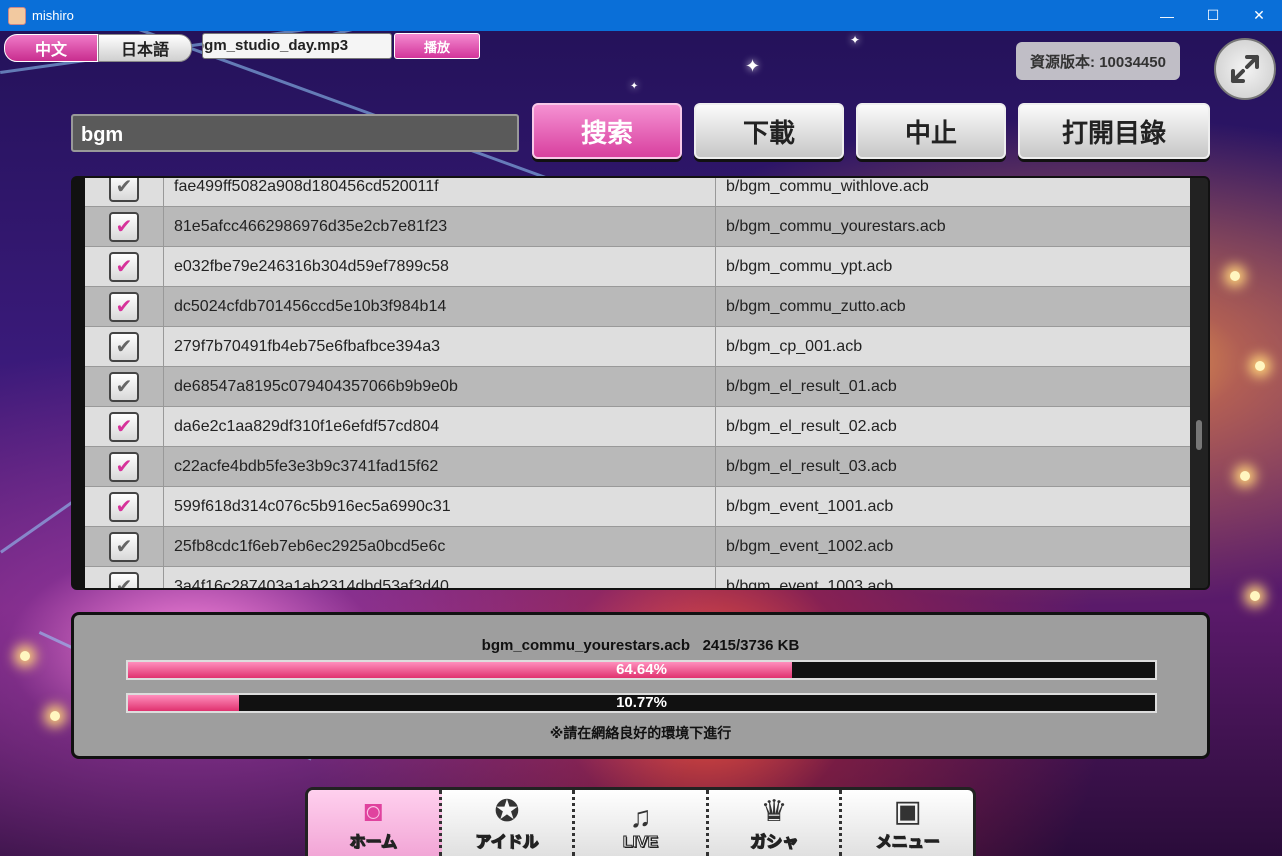 This screenshot has height=856, width=1282. I want to click on network-note: ※請在網絡良好的環境下進行, so click(640, 733).